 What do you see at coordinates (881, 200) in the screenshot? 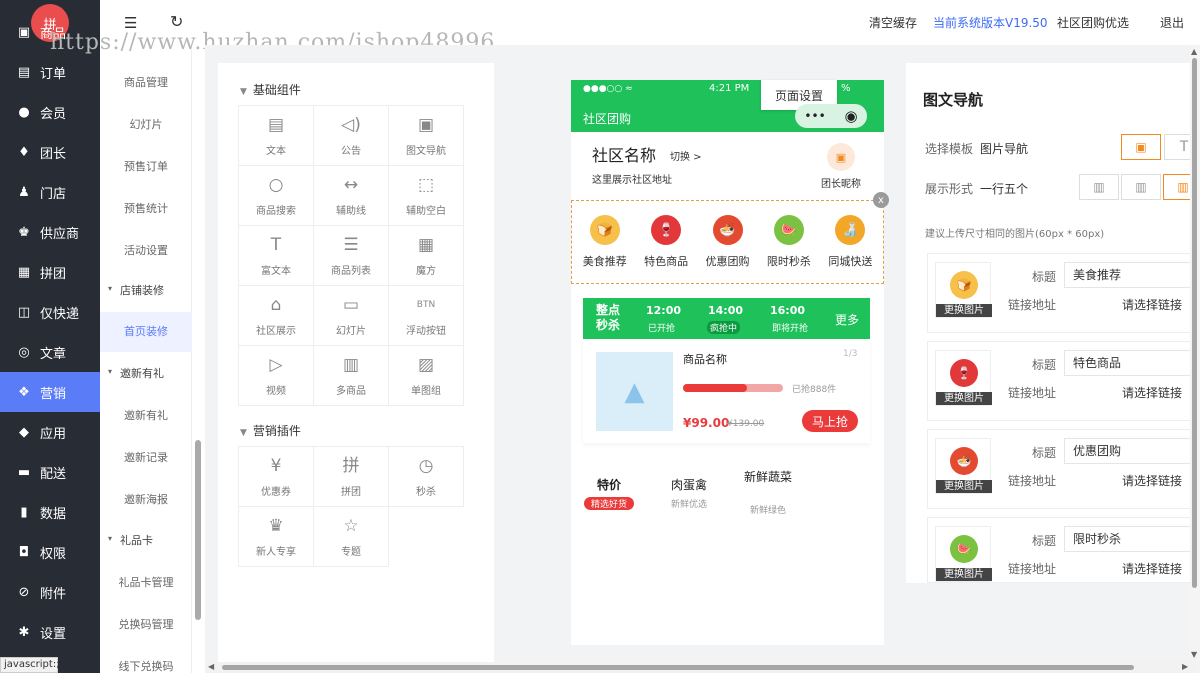
I see `remove-component-button: x` at bounding box center [881, 200].